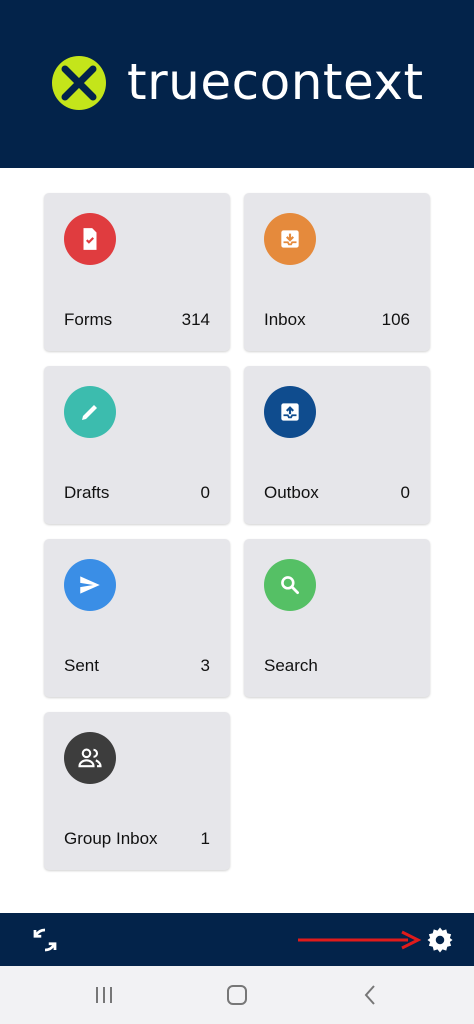 The image size is (474, 1024). What do you see at coordinates (337, 445) in the screenshot?
I see `tile-outbox: Outbox 0` at bounding box center [337, 445].